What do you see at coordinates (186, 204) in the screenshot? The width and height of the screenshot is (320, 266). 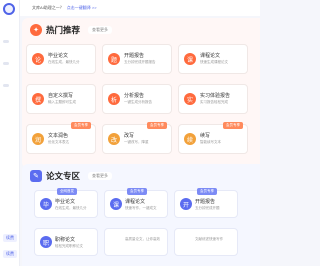 I see `proposal-icon: 开` at bounding box center [186, 204].